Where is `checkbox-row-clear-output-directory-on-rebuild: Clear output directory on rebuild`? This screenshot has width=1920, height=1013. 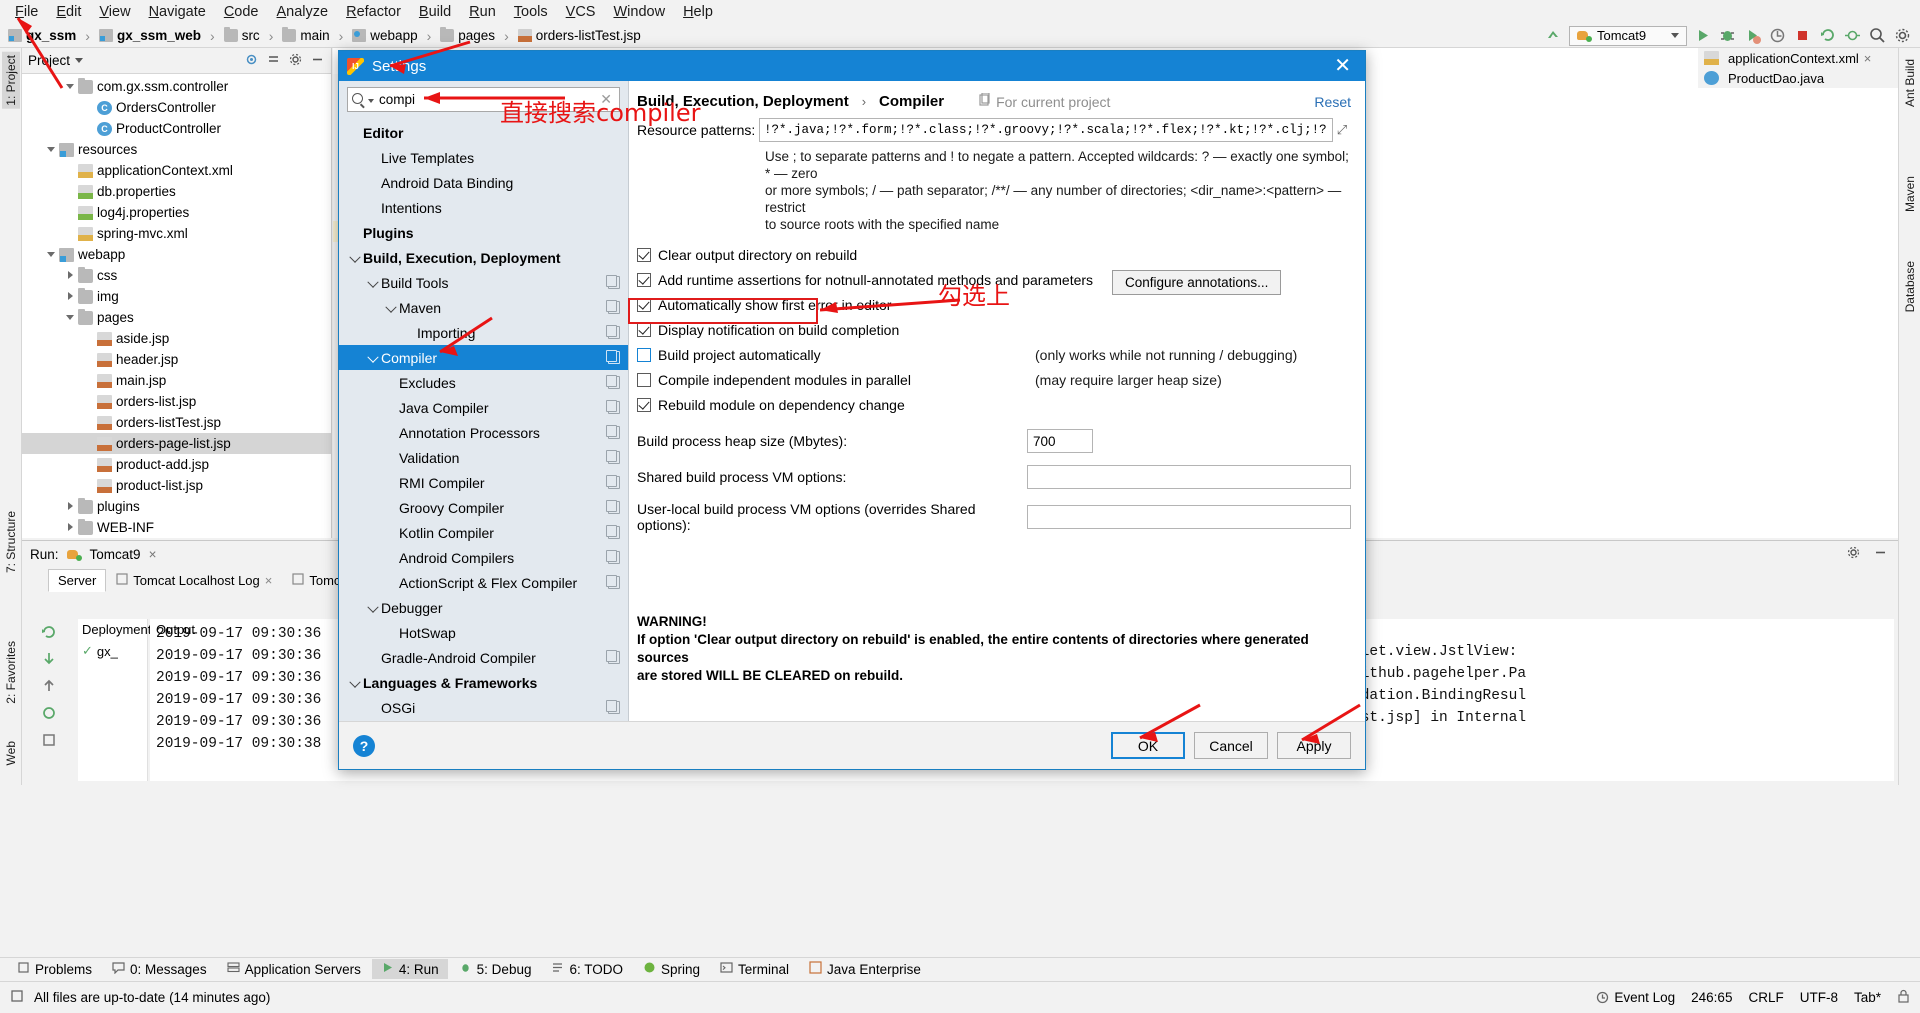
checkbox-row-clear-output-directory-on-rebuild: Clear output directory on rebuild is located at coordinates (994, 255).